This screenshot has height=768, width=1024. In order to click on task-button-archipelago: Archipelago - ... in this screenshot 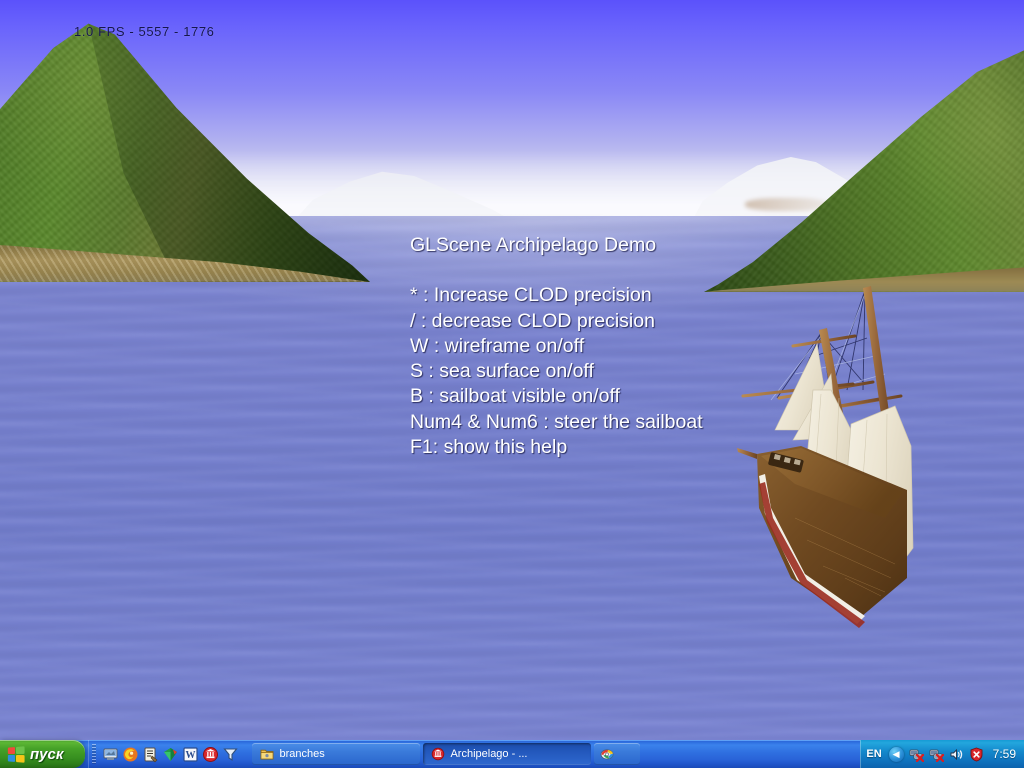, I will do `click(507, 754)`.